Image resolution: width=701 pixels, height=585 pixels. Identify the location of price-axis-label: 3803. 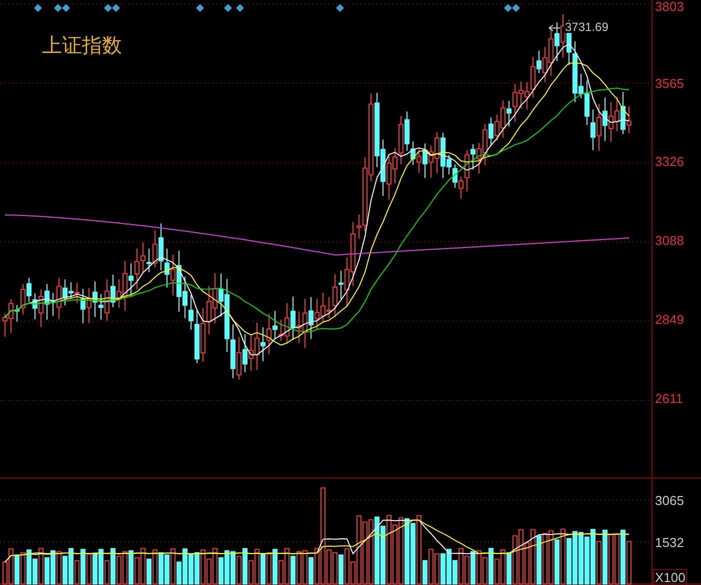
(669, 6).